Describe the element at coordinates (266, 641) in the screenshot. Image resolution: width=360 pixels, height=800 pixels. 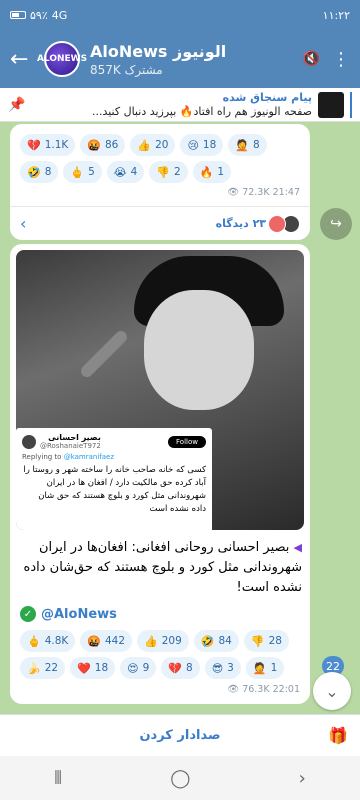
I see `reaction-chip: 👎 28` at that location.